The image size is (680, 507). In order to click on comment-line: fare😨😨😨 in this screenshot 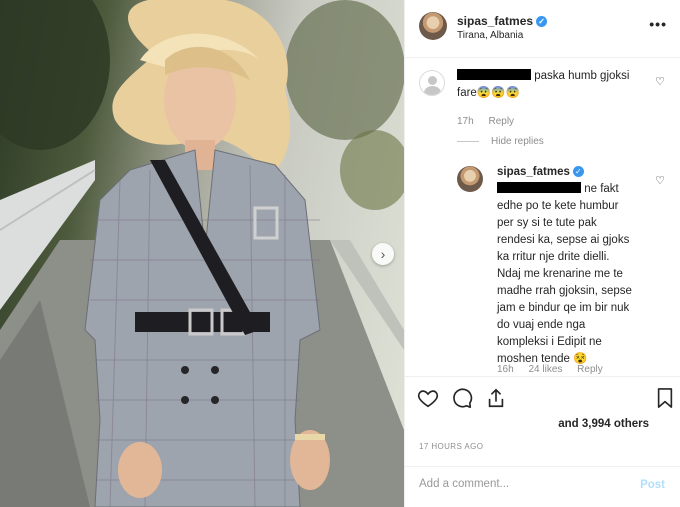, I will do `click(488, 93)`.